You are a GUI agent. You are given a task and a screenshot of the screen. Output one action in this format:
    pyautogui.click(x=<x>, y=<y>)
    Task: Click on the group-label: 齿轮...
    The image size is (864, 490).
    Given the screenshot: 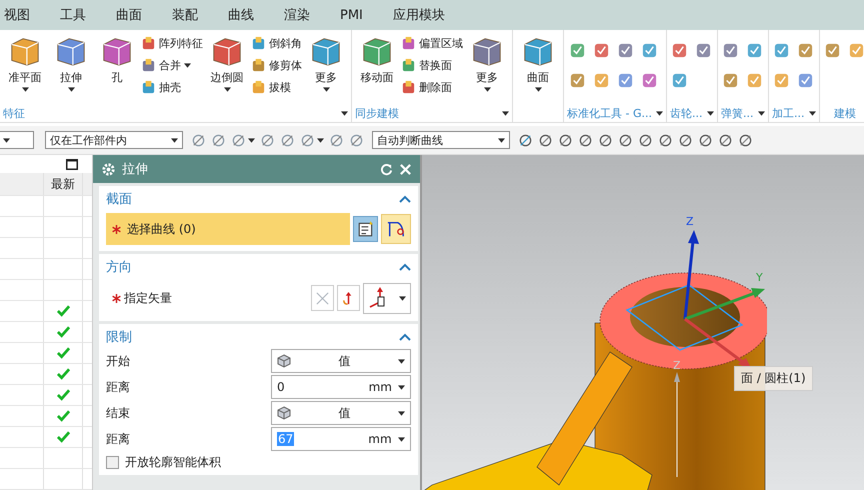 What is the action you would take?
    pyautogui.click(x=686, y=113)
    